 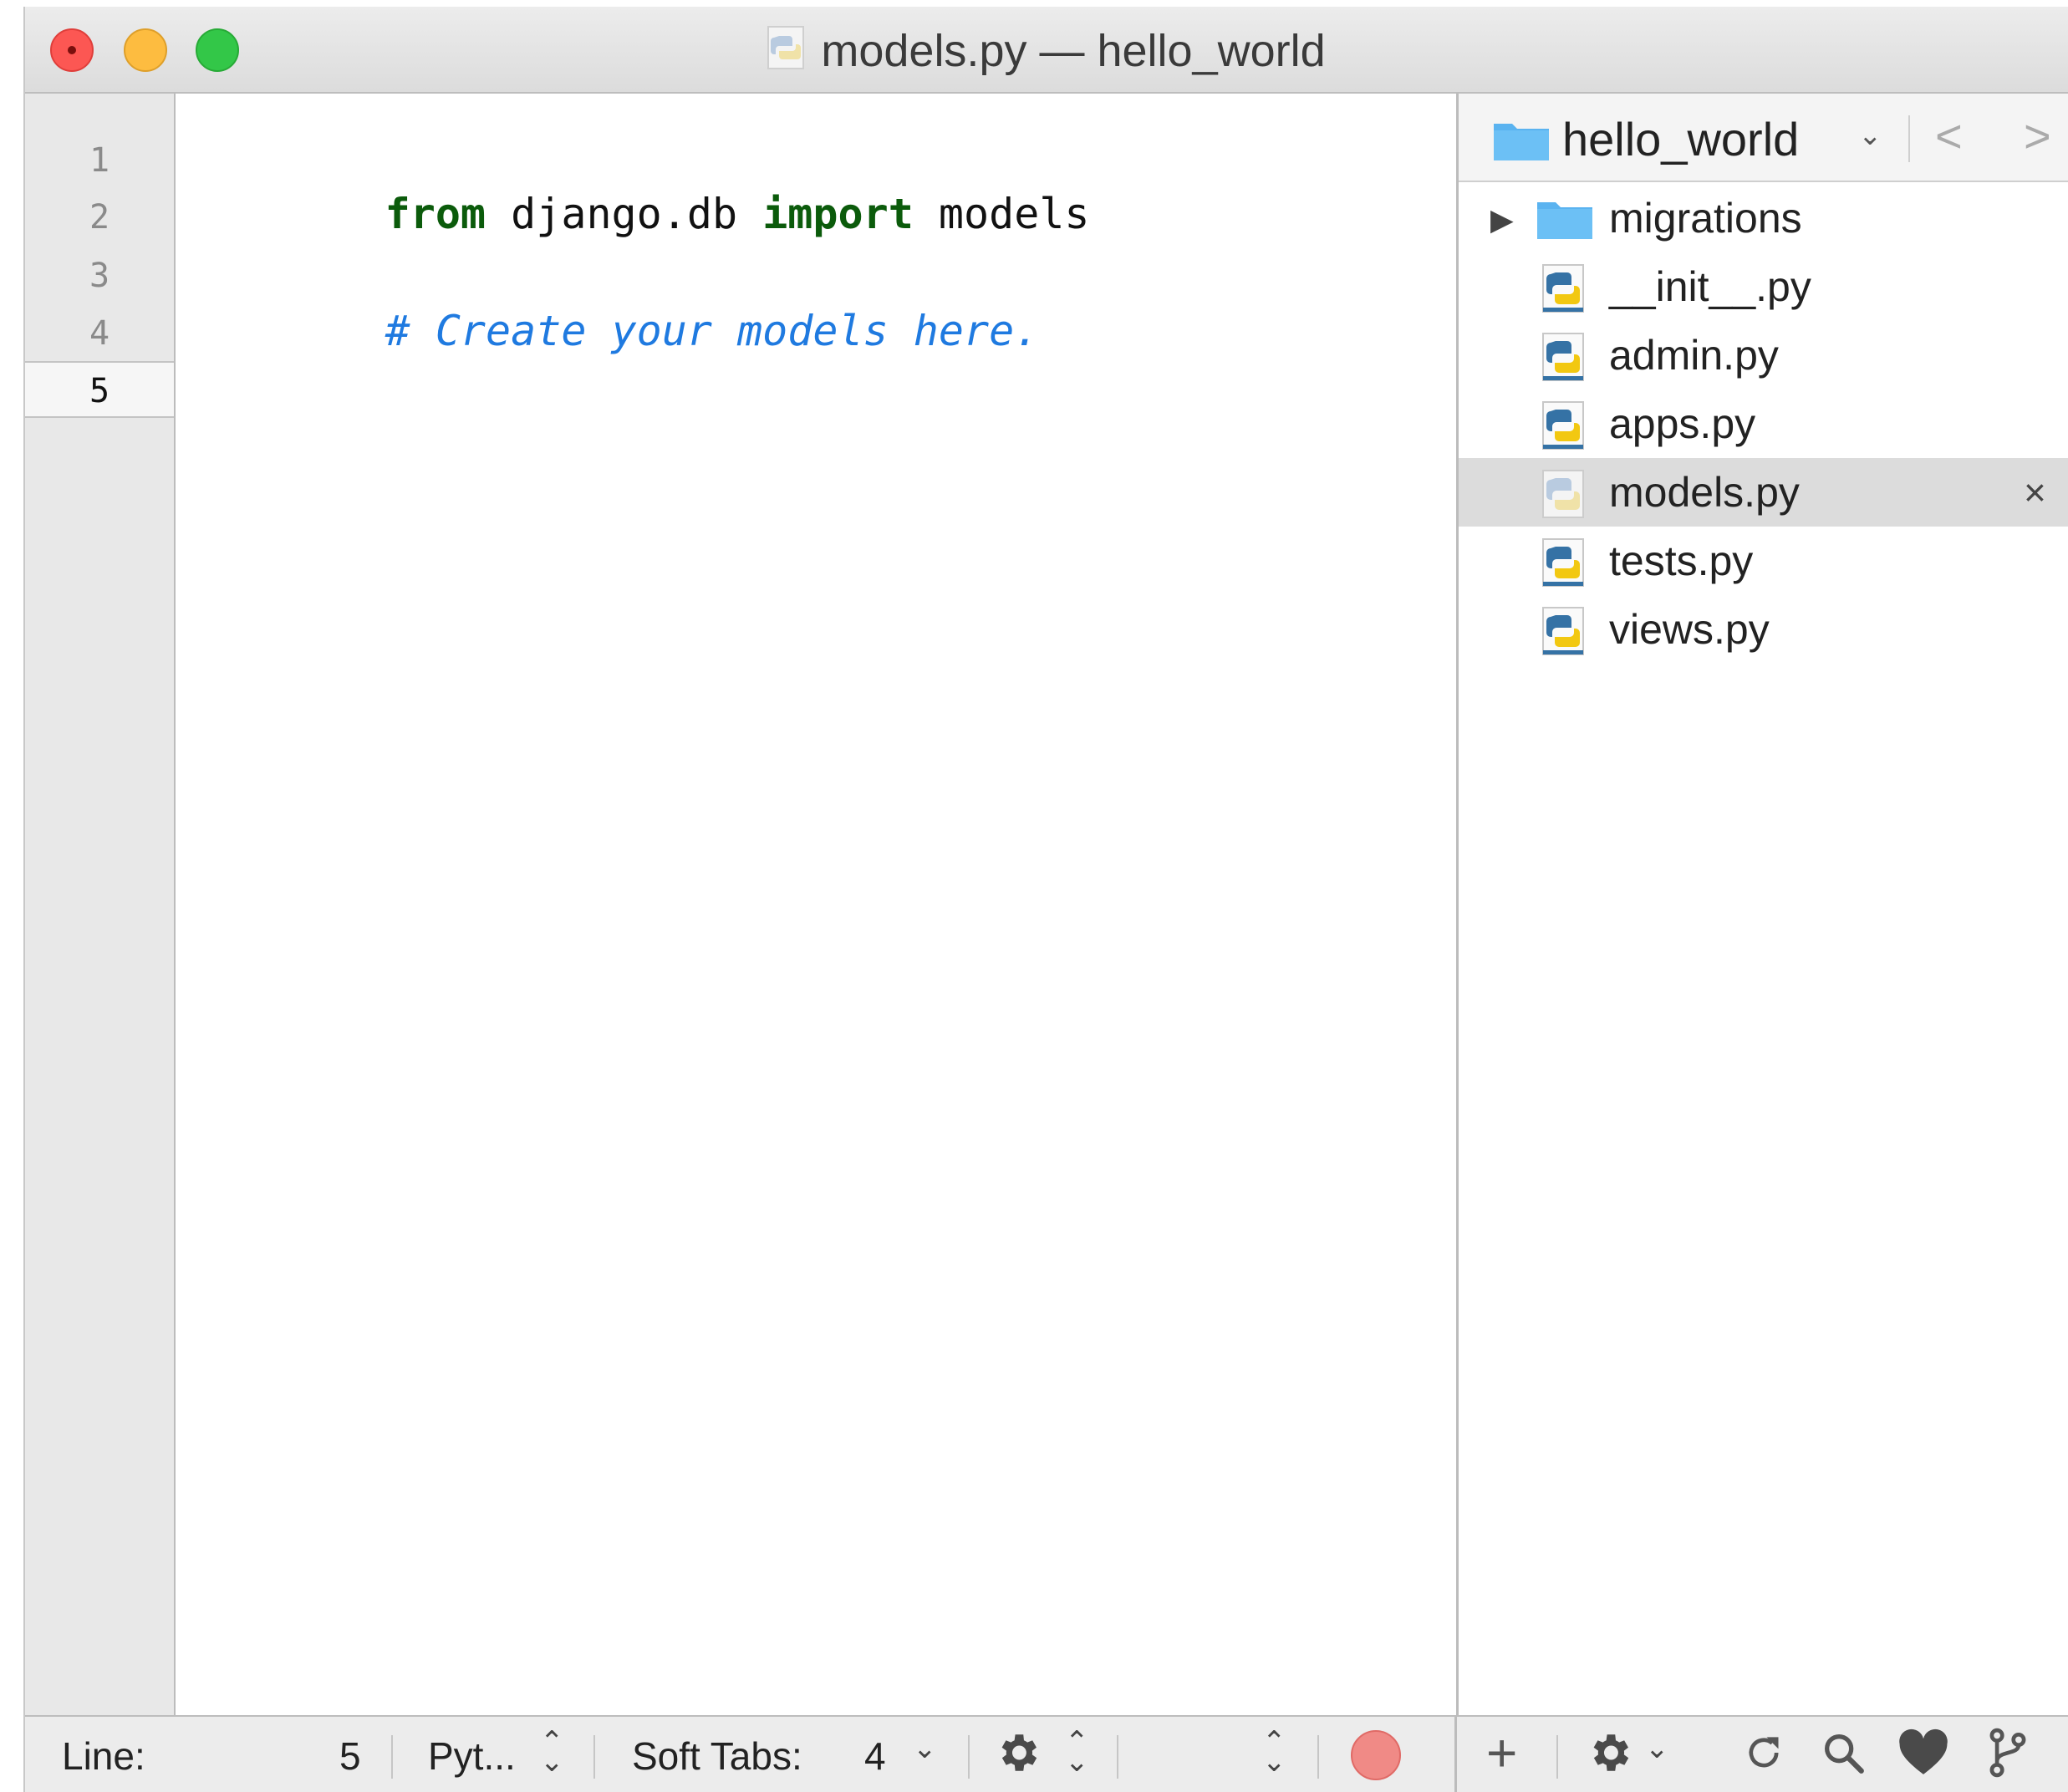 I want to click on line-number: 1, so click(x=99, y=160).